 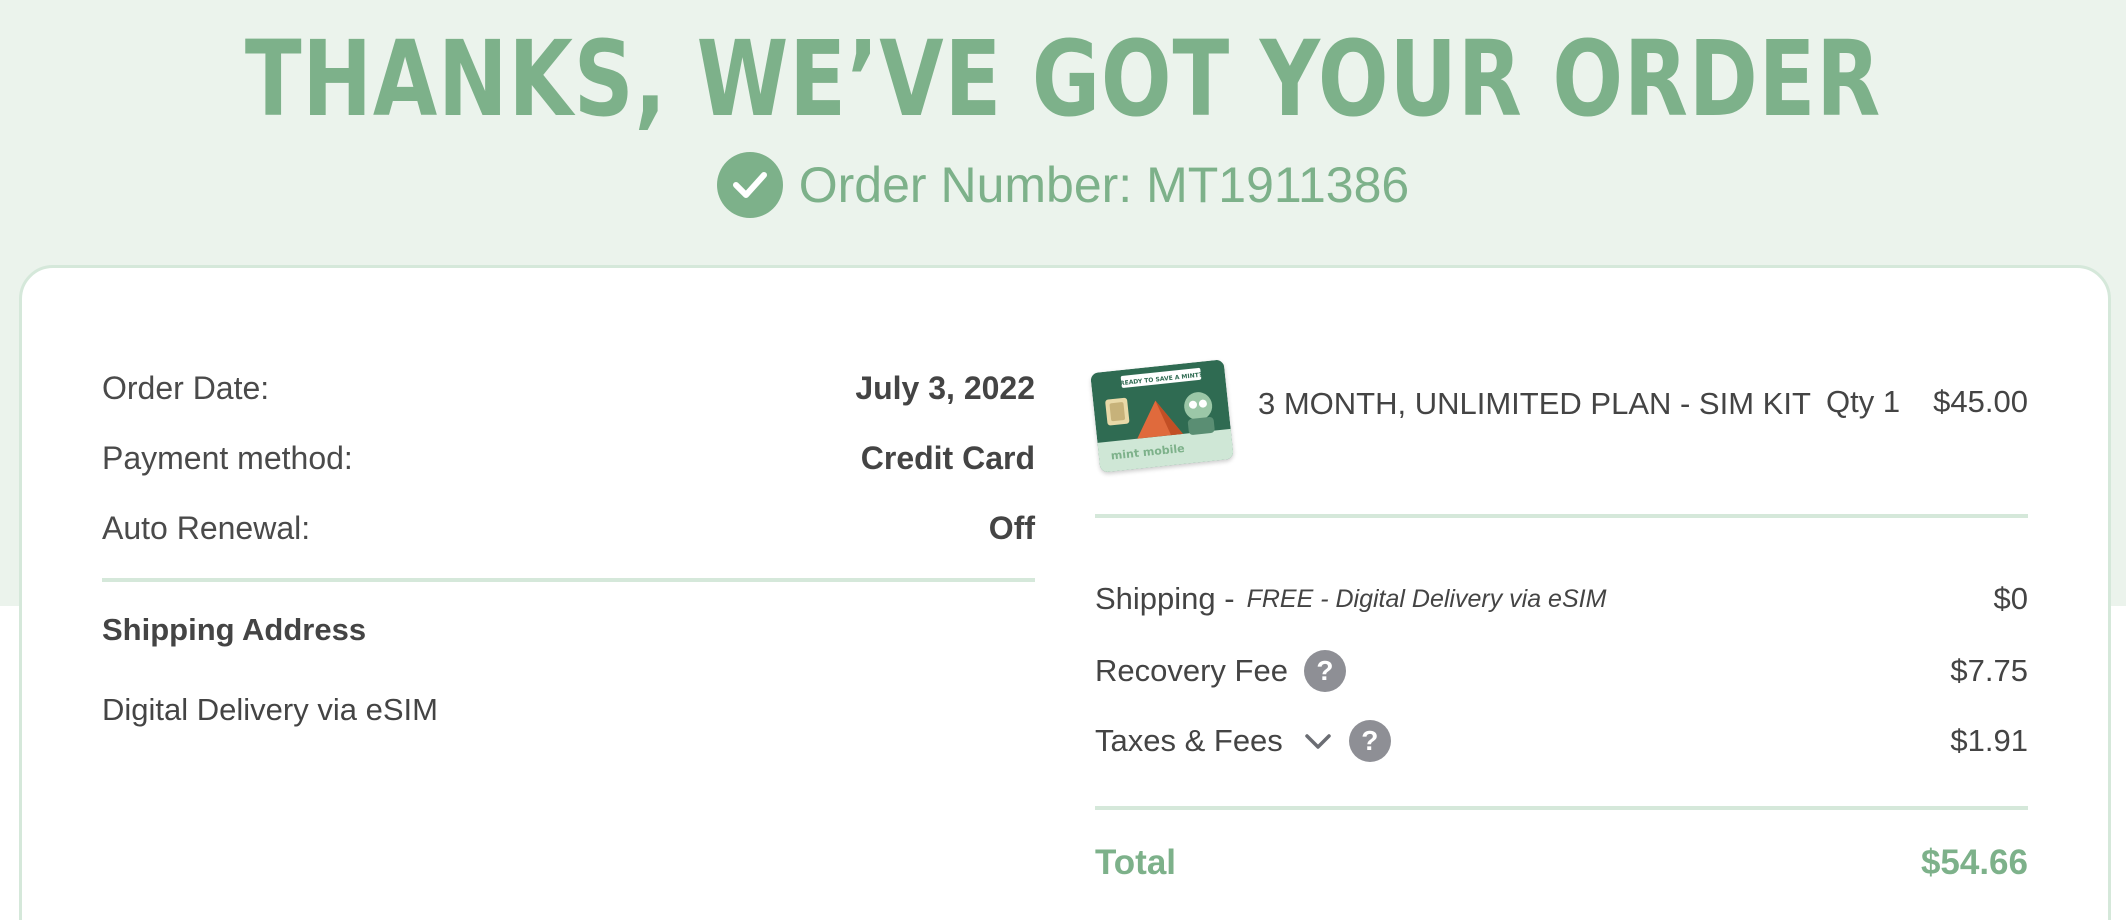 I want to click on page-title: THANKS, WE’VE GOT YOUR ORDER, so click(x=1063, y=79).